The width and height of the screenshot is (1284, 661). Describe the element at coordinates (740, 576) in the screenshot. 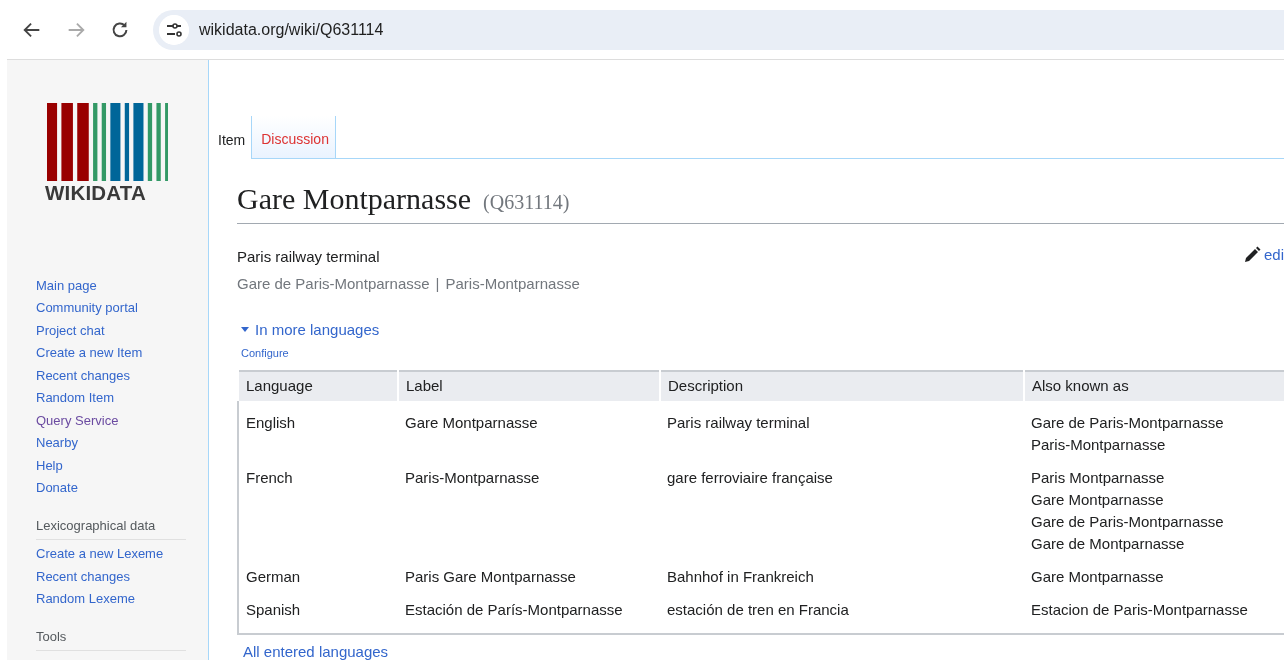

I see `table-cell-text: Bahnhof in Frankreich` at that location.